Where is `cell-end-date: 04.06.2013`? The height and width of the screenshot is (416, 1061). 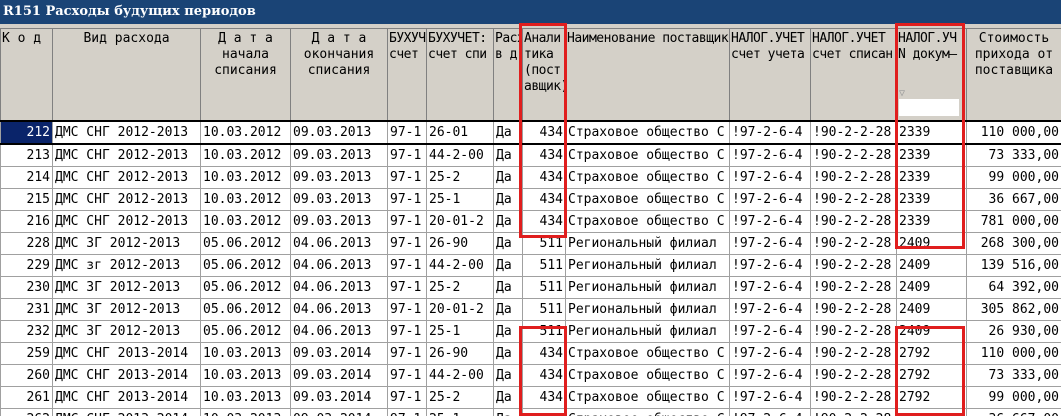
cell-end-date: 04.06.2013 is located at coordinates (339, 243).